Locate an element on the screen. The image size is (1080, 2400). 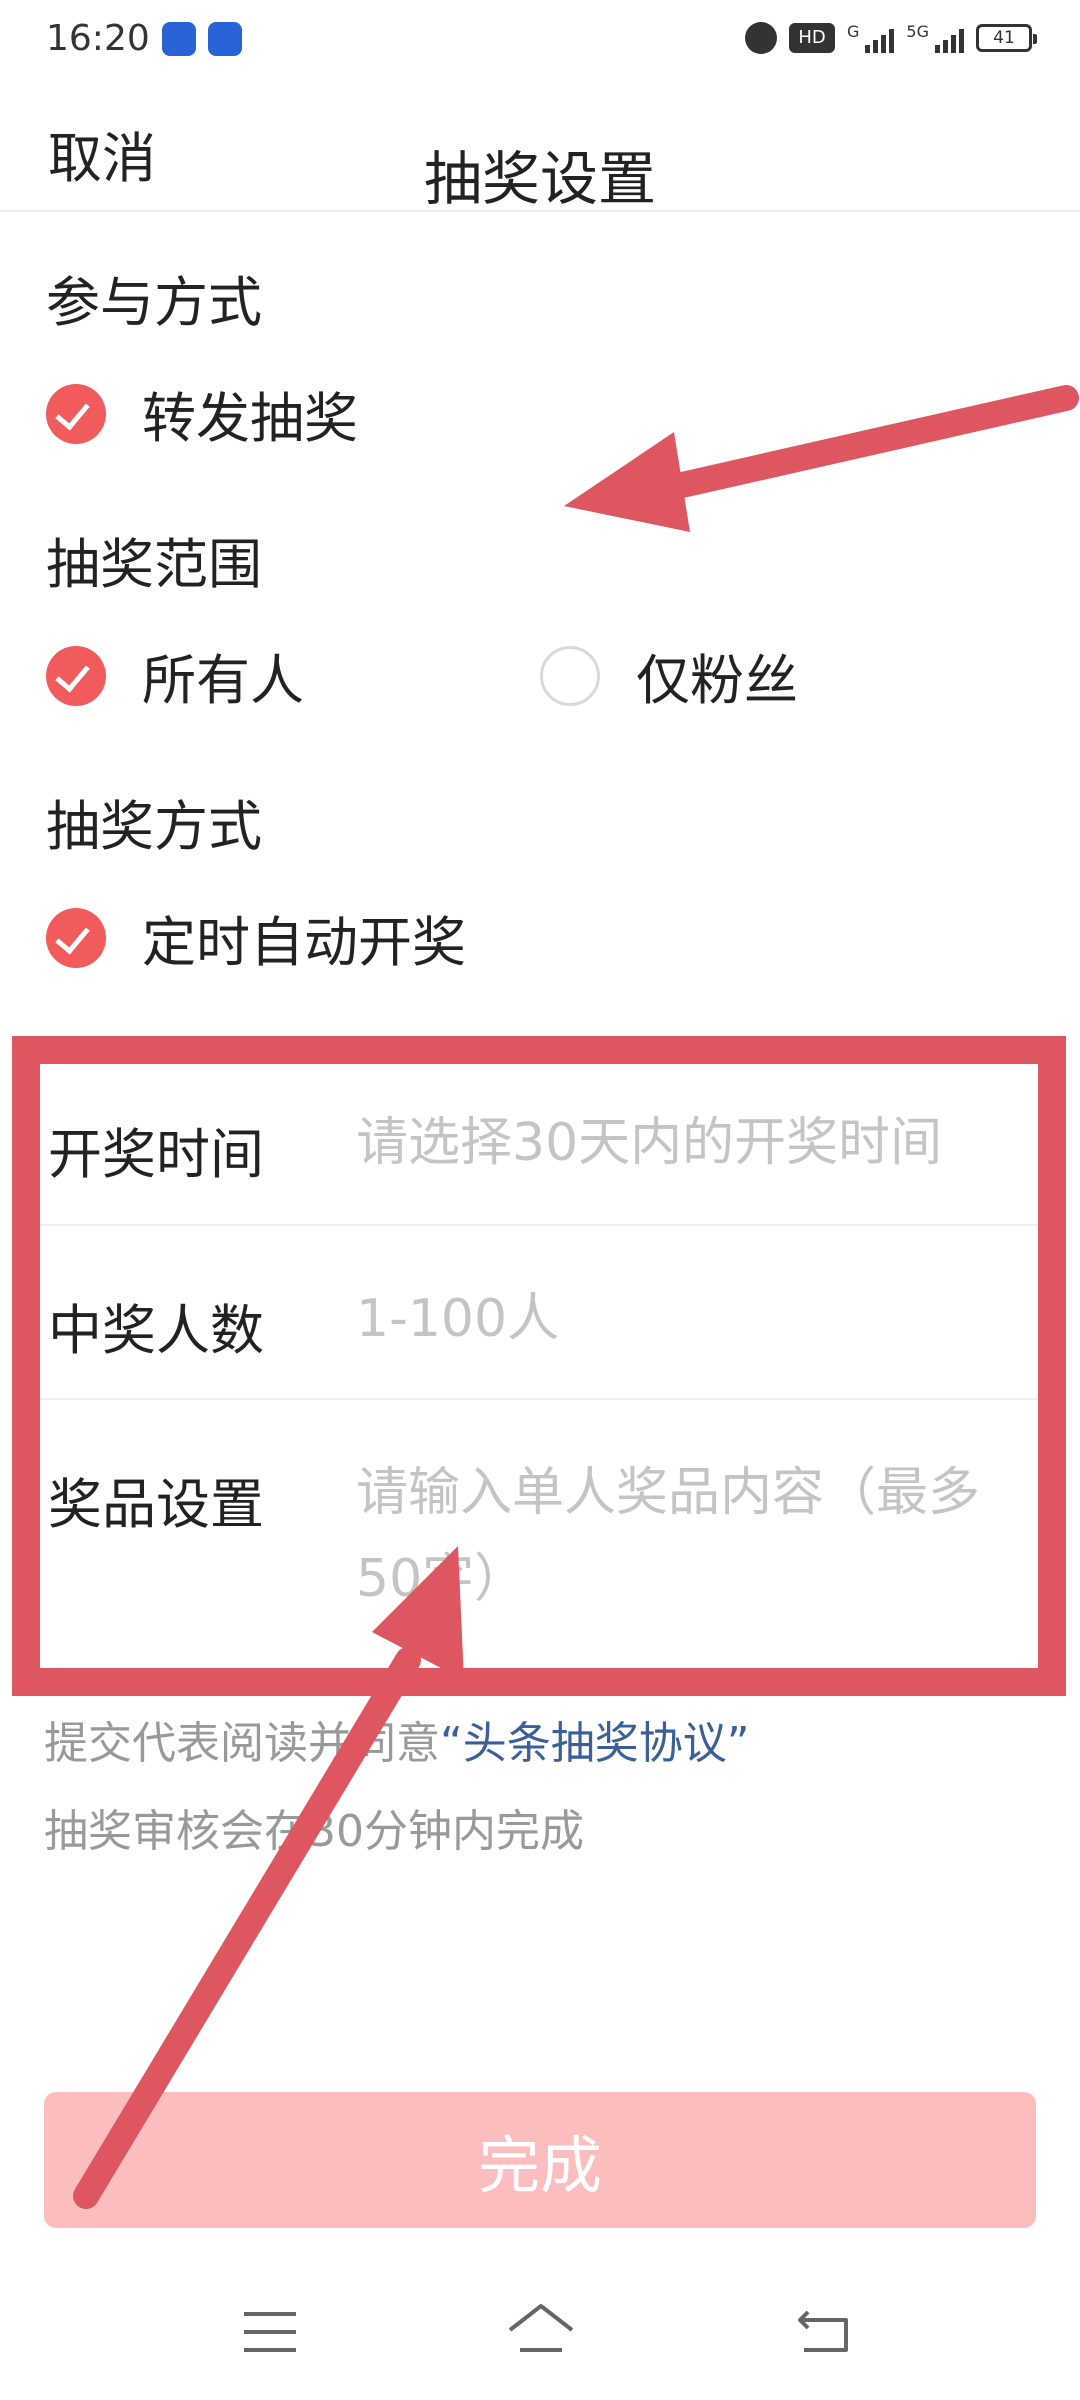
option-everyone: 所有人 is located at coordinates (175, 675).